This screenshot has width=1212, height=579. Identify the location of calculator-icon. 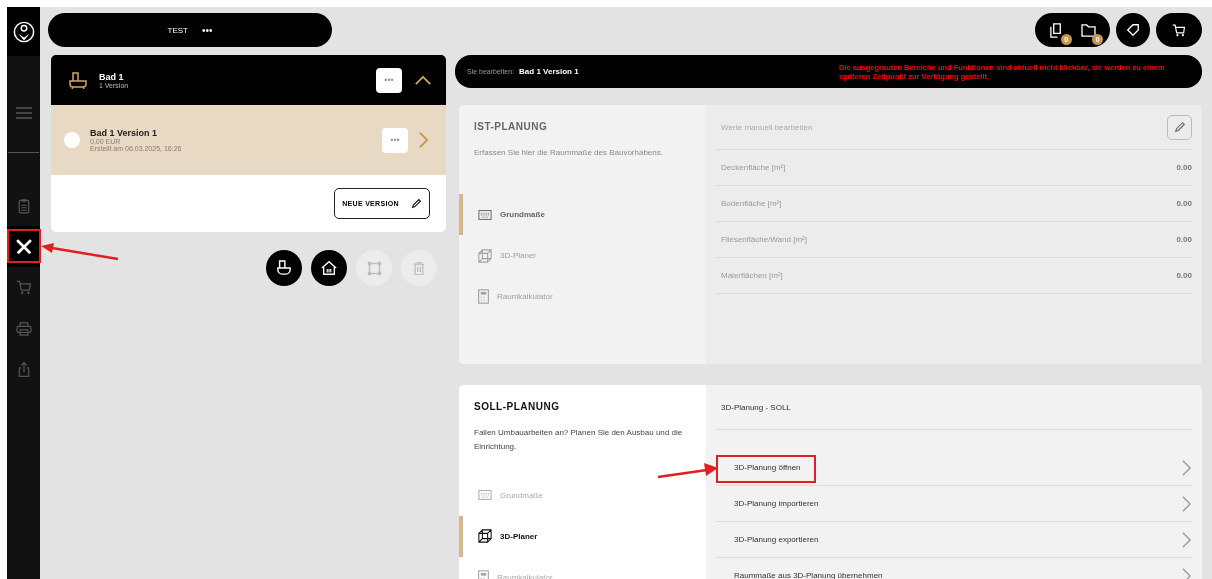
(483, 297).